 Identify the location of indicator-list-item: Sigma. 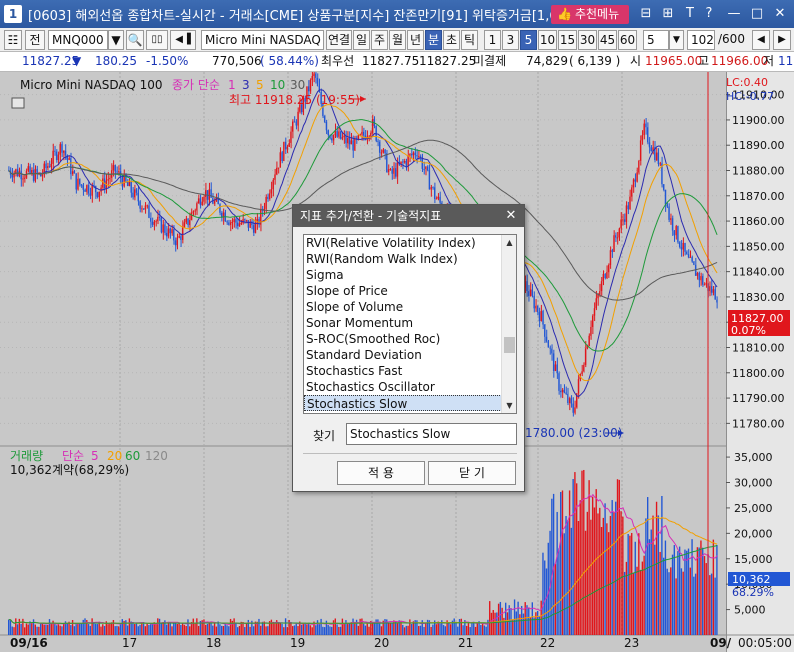
(403, 275).